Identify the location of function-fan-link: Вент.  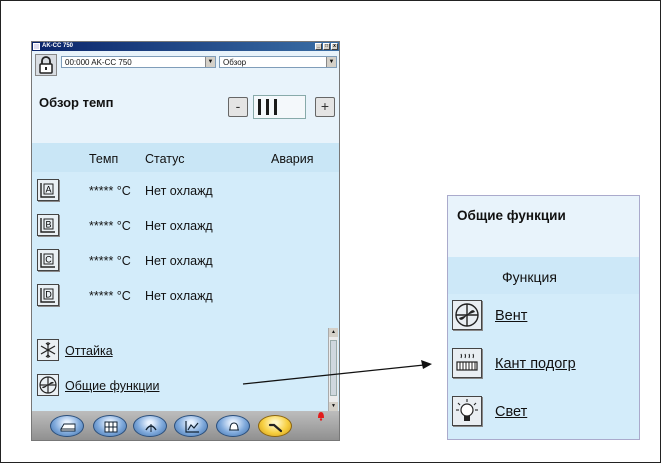
(511, 316).